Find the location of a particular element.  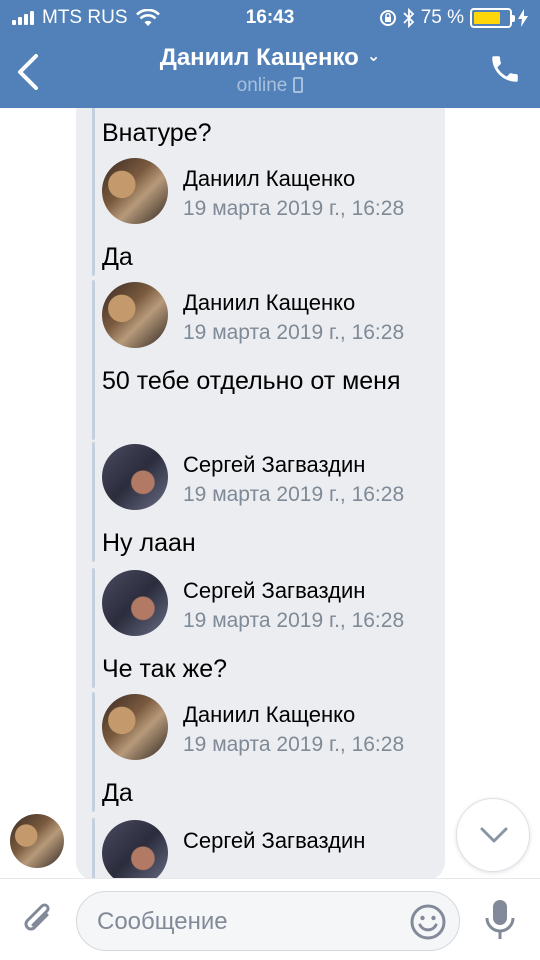

message-text: 50 тебе отдельно от меня is located at coordinates (251, 381).